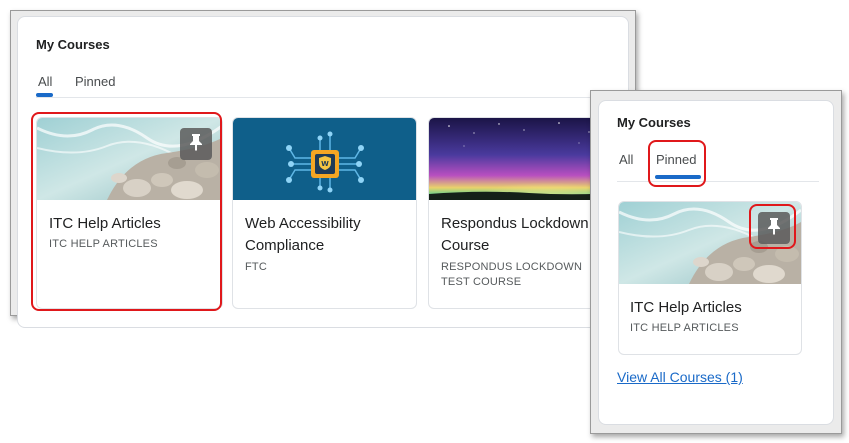 The width and height of the screenshot is (849, 443). Describe the element at coordinates (256, 267) in the screenshot. I see `course-code: FTC` at that location.